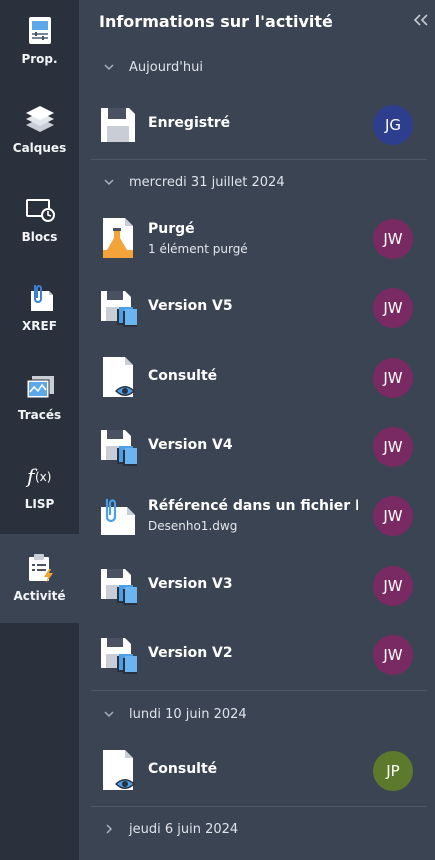  What do you see at coordinates (393, 771) in the screenshot?
I see `avatar: JP` at bounding box center [393, 771].